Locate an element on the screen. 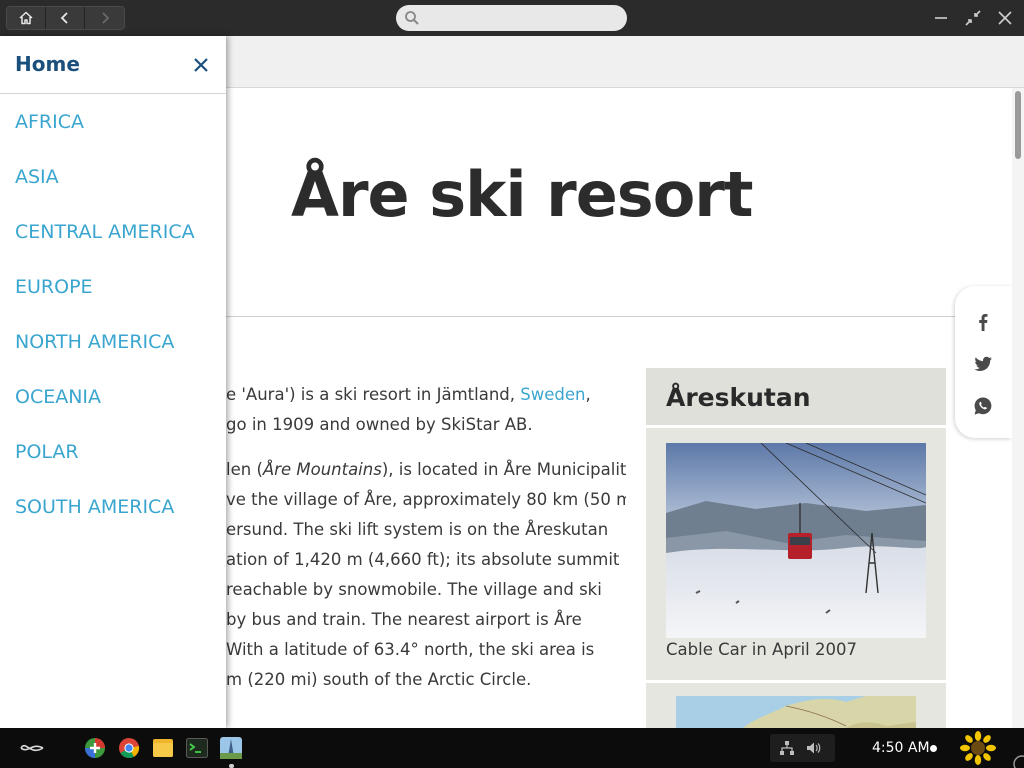 The width and height of the screenshot is (1024, 768). menu-item-central-america: CENTRAL AMERICA is located at coordinates (105, 232).